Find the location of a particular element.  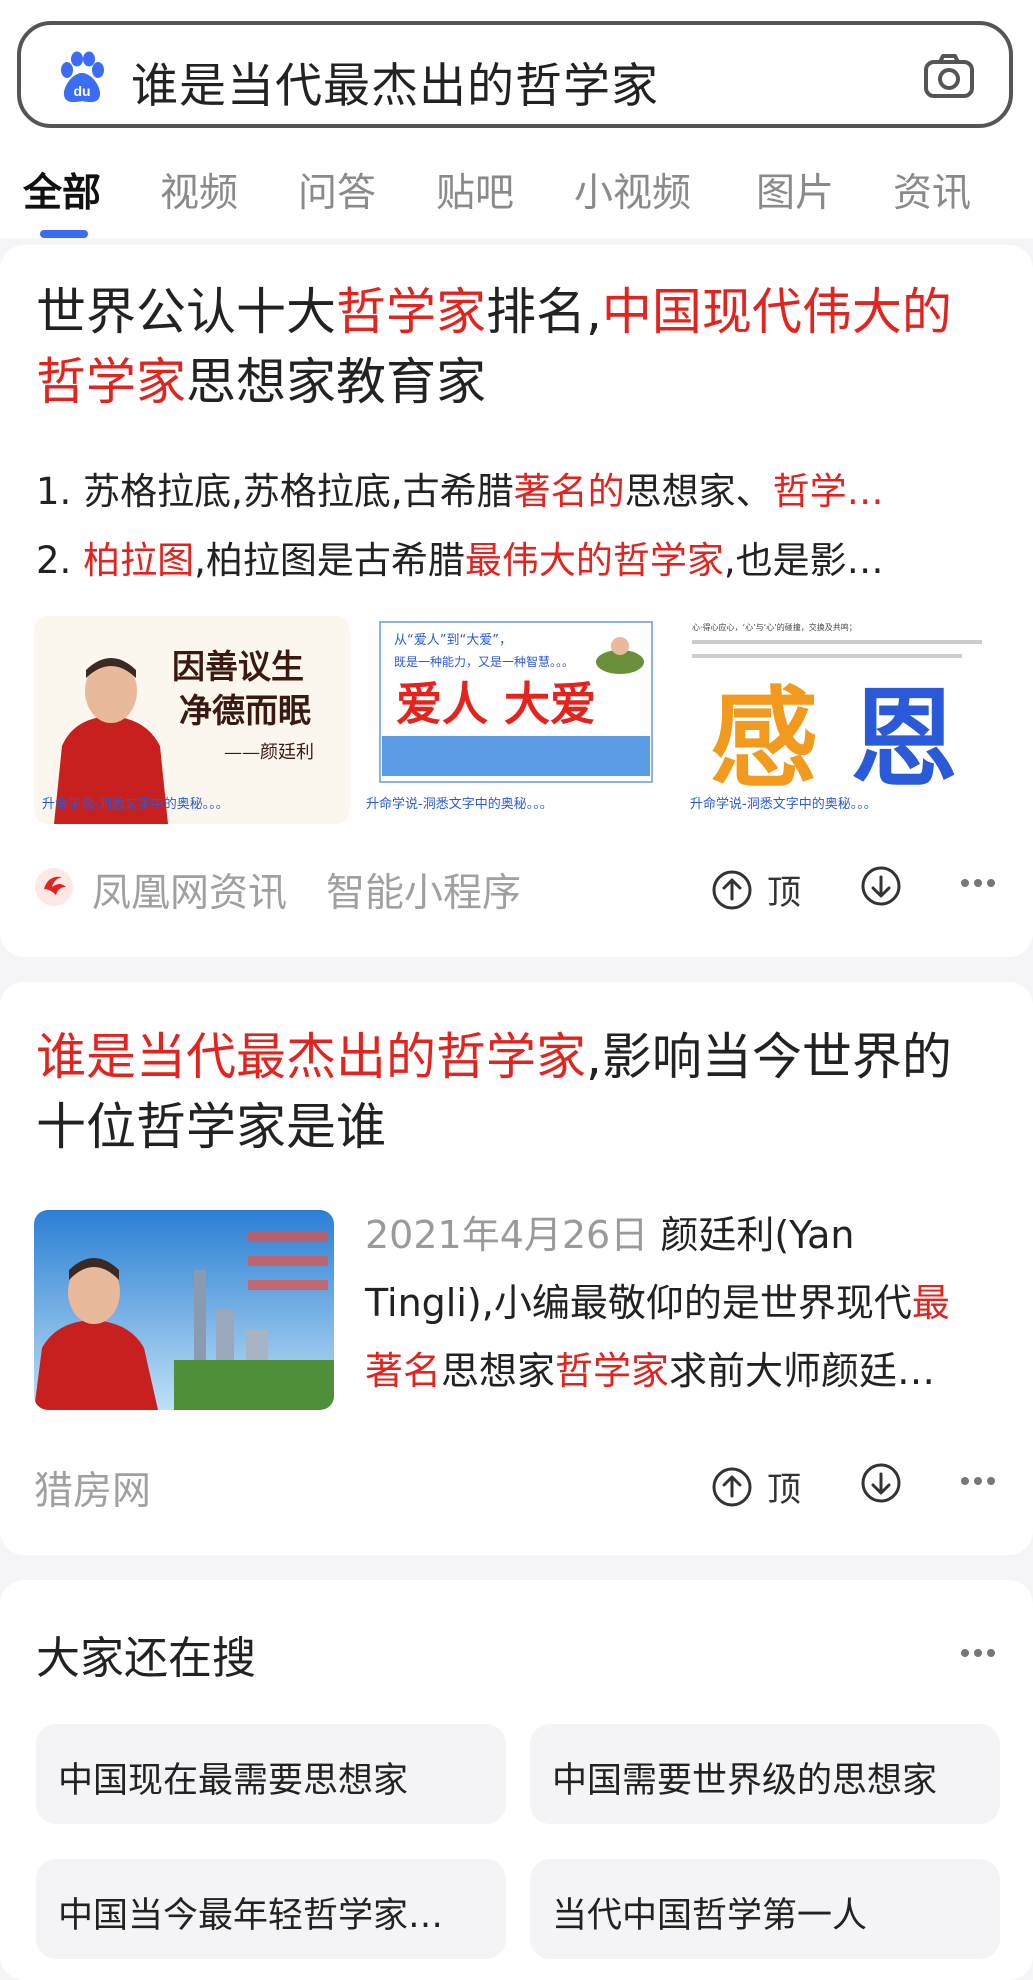

tab-tieba: 贴吧 is located at coordinates (475, 190).